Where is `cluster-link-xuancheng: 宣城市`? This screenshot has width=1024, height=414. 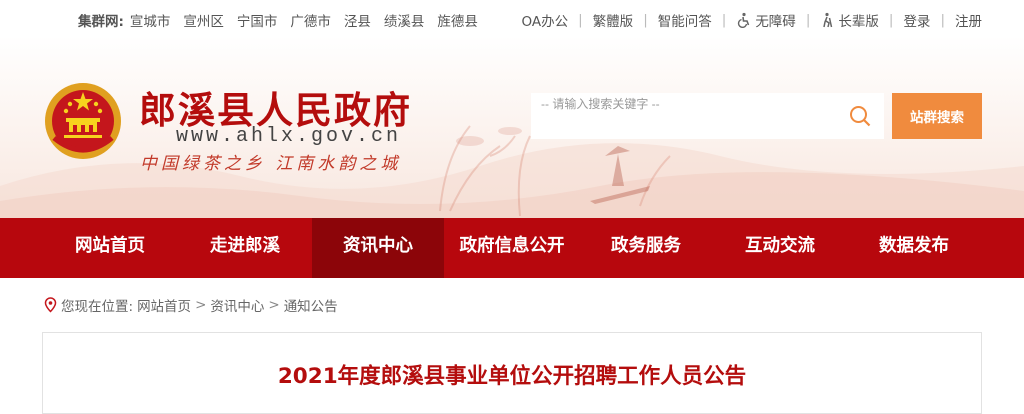
cluster-link-xuancheng: 宣城市 is located at coordinates (150, 20).